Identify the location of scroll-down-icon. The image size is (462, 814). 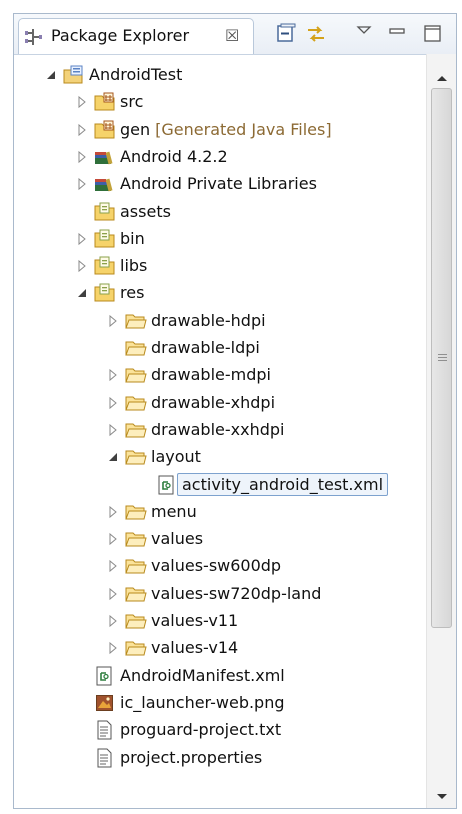
(442, 793).